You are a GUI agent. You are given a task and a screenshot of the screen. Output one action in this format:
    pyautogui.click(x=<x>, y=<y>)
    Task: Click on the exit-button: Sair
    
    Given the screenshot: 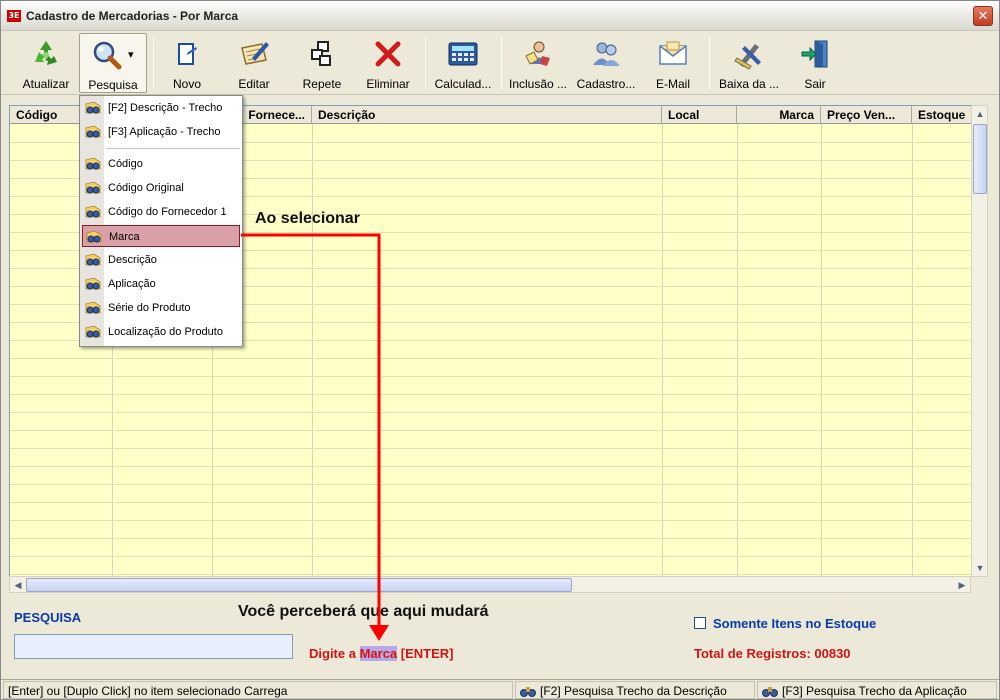 What is the action you would take?
    pyautogui.click(x=815, y=63)
    